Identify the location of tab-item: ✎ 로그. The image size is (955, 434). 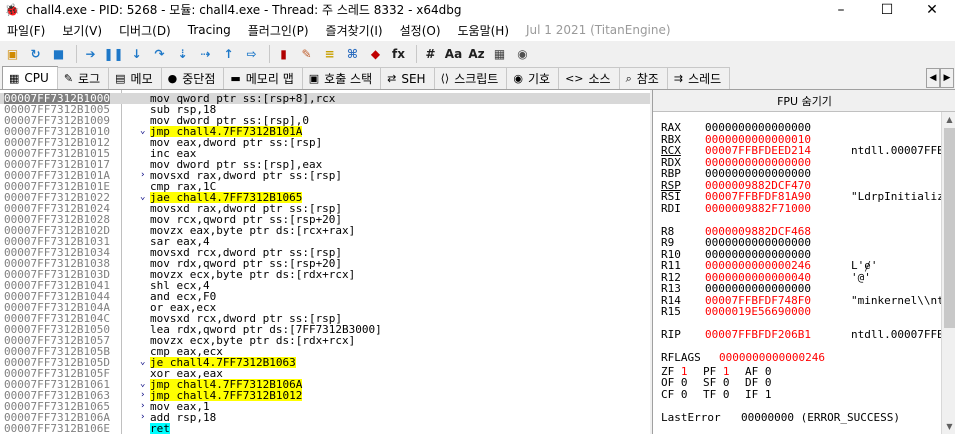
(83, 78).